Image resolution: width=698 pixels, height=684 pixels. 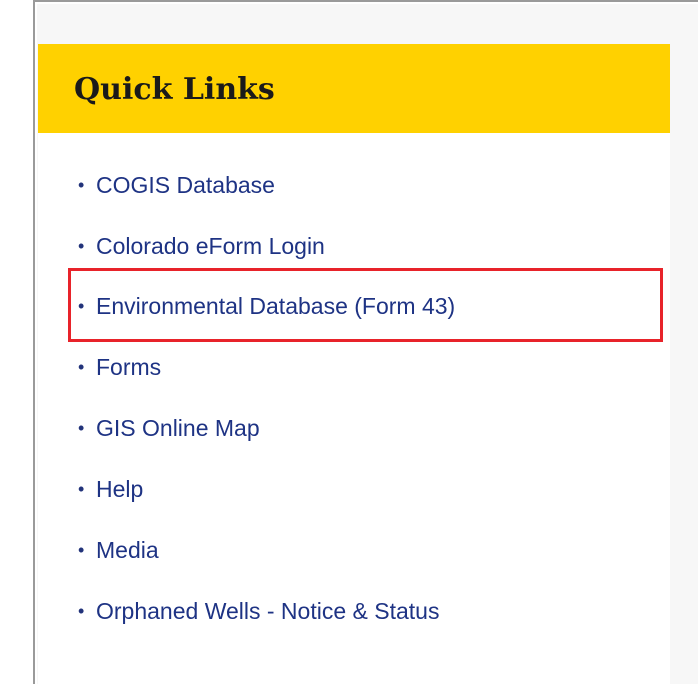 I want to click on link-environmental-database: Environmental Database (Form 43), so click(x=275, y=306).